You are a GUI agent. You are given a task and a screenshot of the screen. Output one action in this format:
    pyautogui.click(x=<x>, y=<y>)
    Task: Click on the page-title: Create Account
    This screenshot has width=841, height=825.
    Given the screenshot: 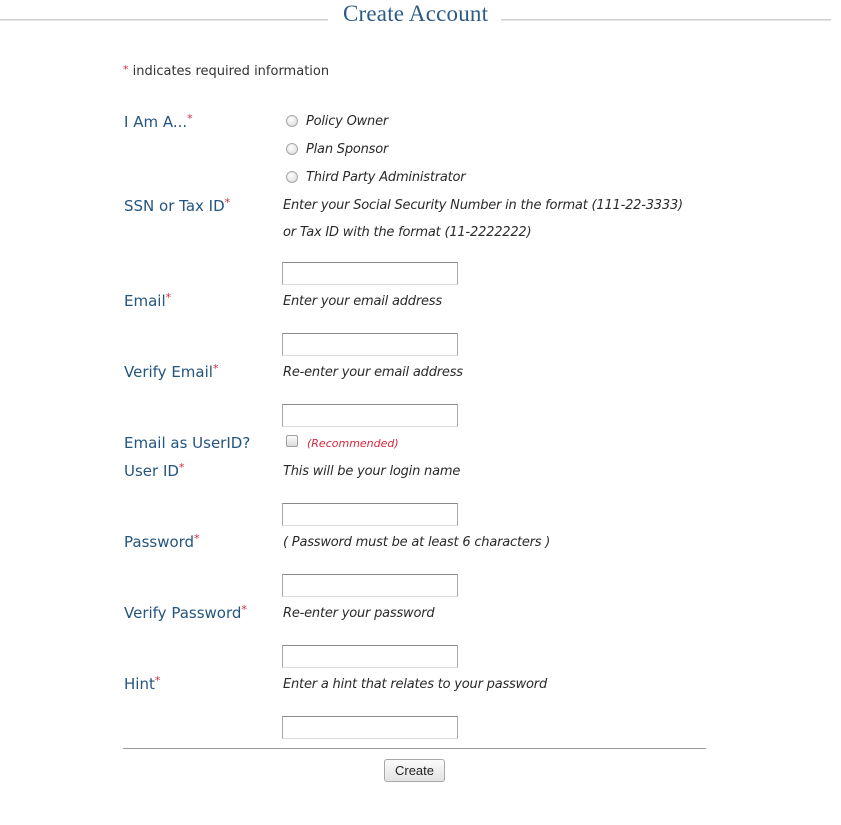 What is the action you would take?
    pyautogui.click(x=416, y=13)
    